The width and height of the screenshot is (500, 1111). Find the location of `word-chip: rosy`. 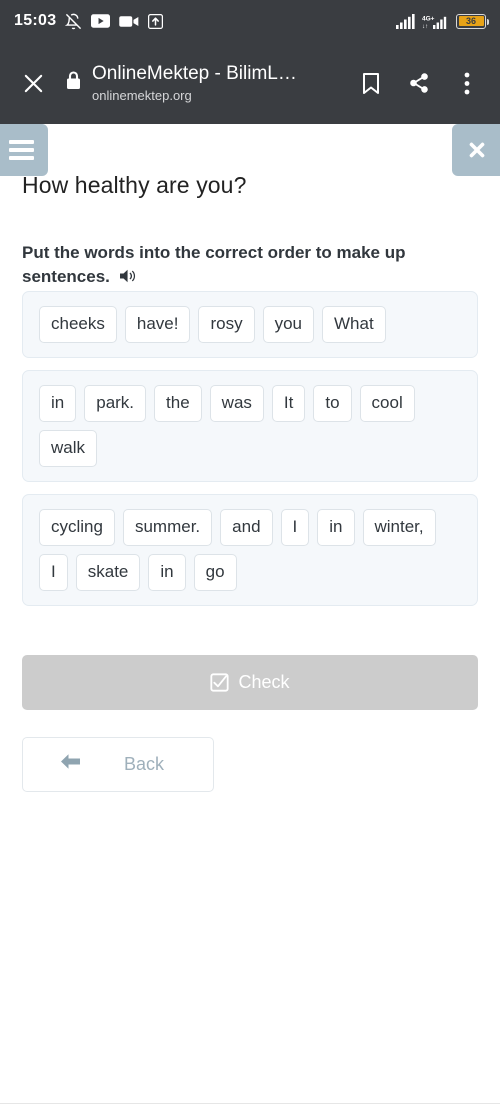

word-chip: rosy is located at coordinates (226, 325).